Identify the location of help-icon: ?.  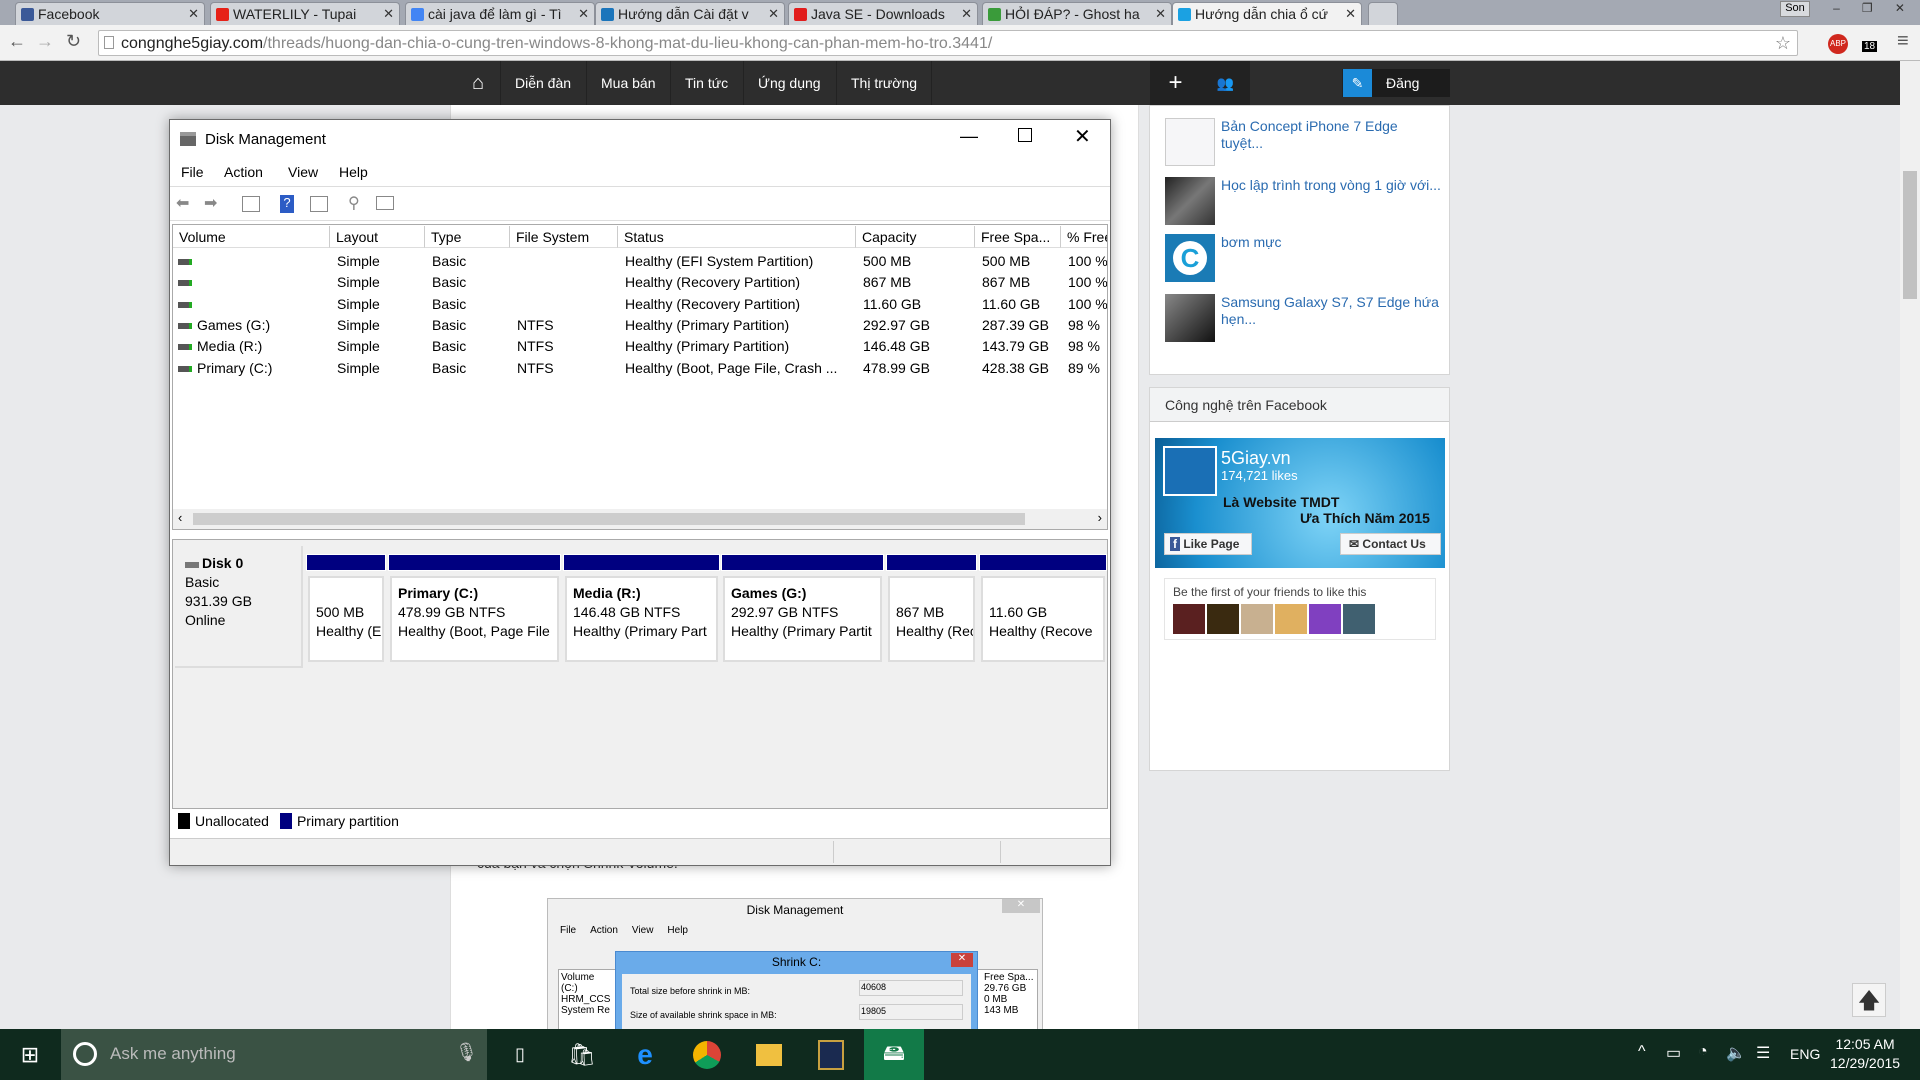
(287, 204).